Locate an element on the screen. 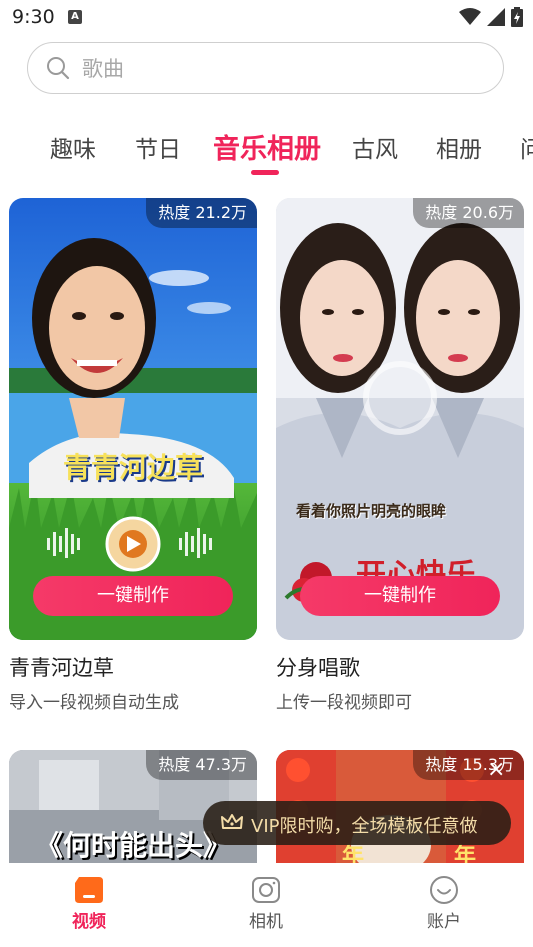 This screenshot has height=947, width=533. crown-icon is located at coordinates (232, 821).